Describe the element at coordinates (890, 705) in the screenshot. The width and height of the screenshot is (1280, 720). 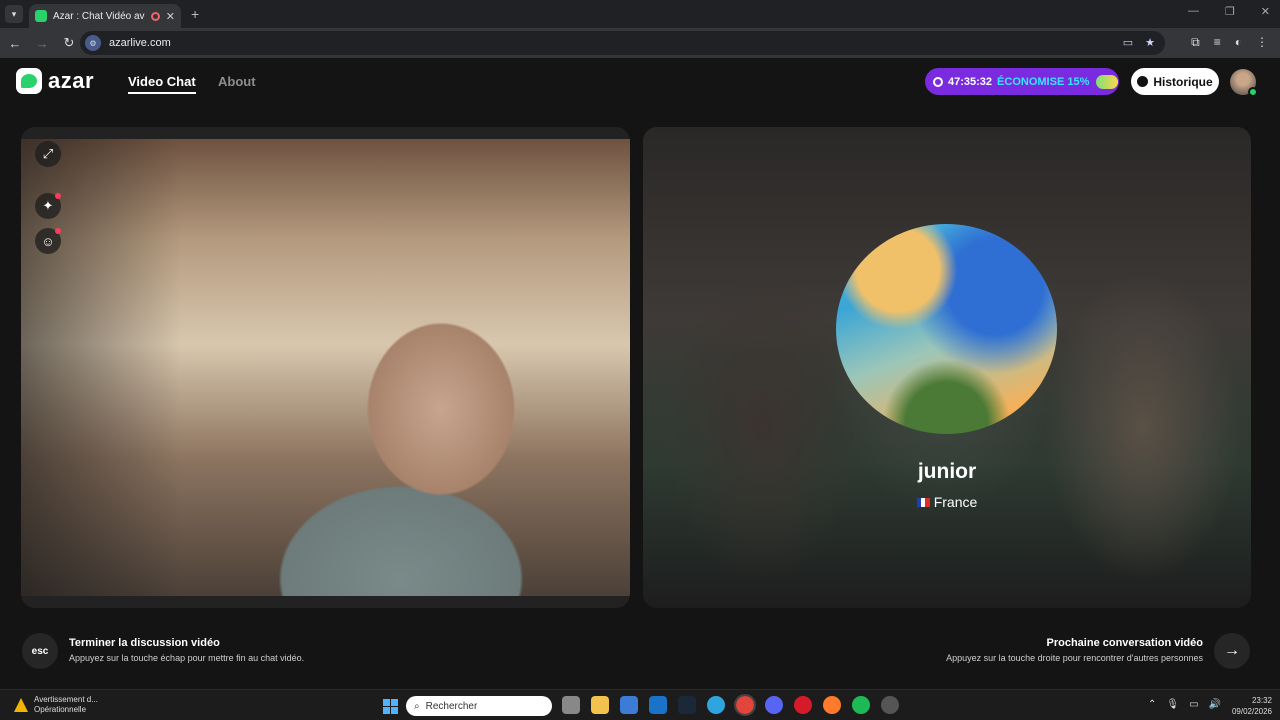
I see `app-icon` at that location.